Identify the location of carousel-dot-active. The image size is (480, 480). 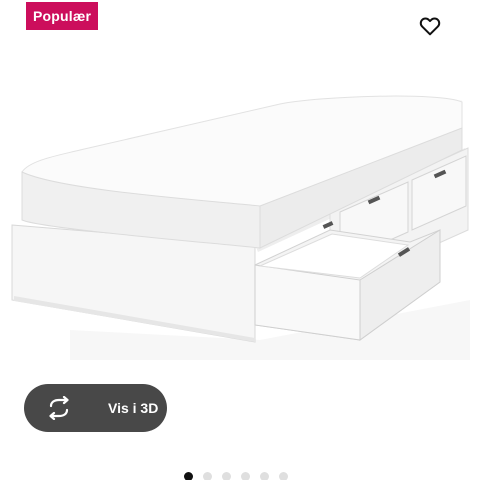
(188, 476).